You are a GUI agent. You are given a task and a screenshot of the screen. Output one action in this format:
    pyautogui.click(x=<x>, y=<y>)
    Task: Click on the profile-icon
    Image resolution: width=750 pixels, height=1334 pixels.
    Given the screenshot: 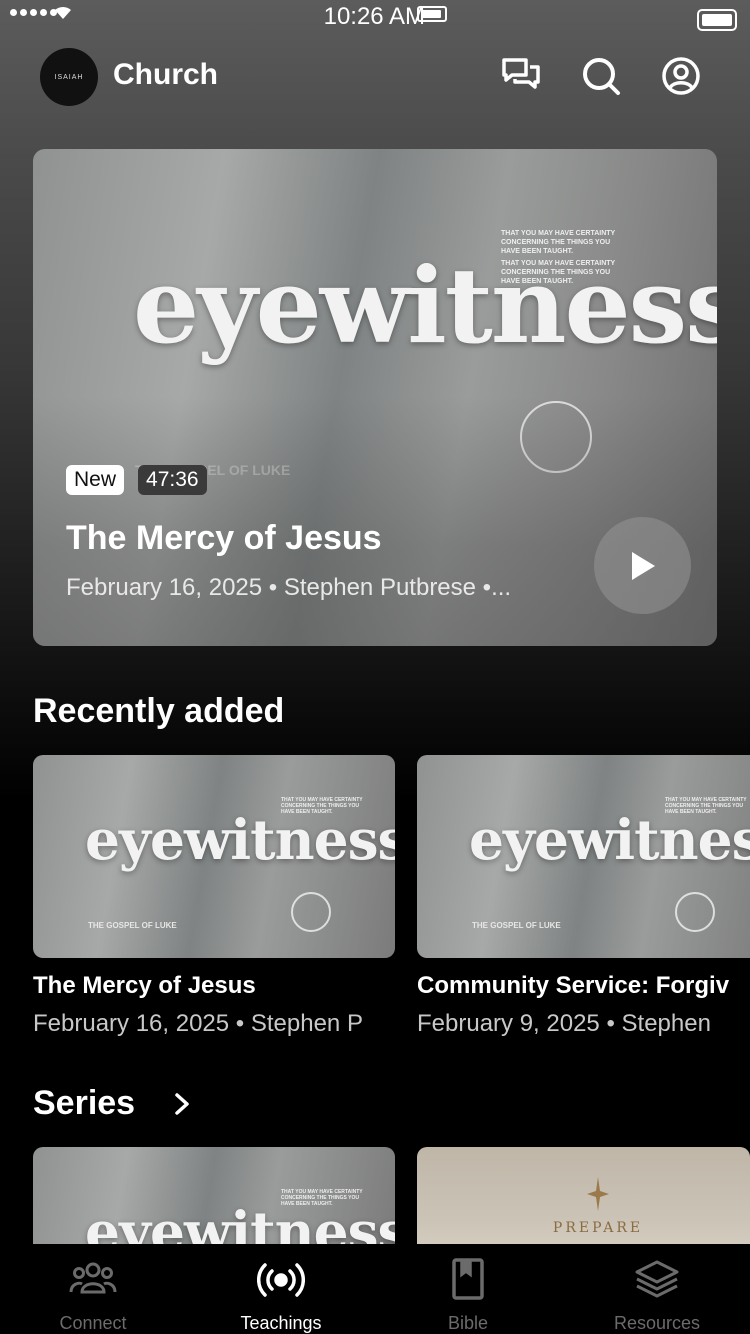 What is the action you would take?
    pyautogui.click(x=681, y=76)
    